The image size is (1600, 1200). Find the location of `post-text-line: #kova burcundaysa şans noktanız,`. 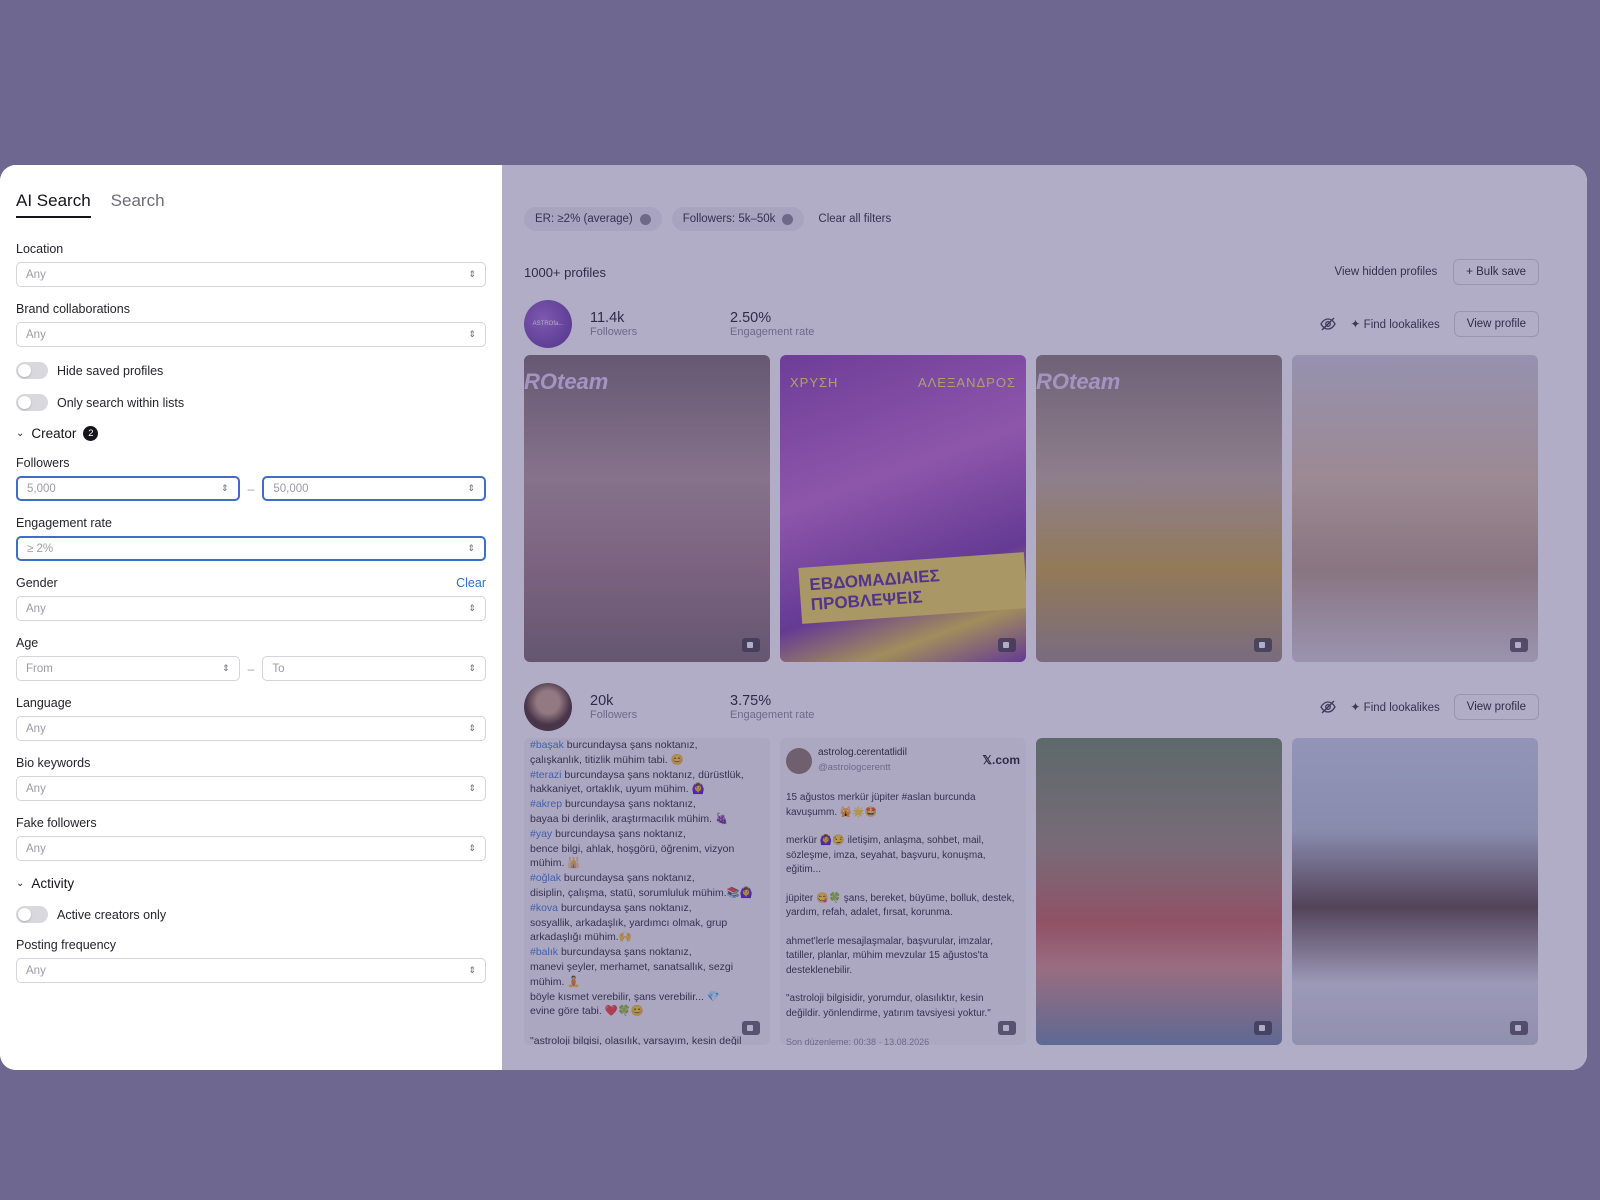

post-text-line: #kova burcundaysa şans noktanız, is located at coordinates (611, 907).